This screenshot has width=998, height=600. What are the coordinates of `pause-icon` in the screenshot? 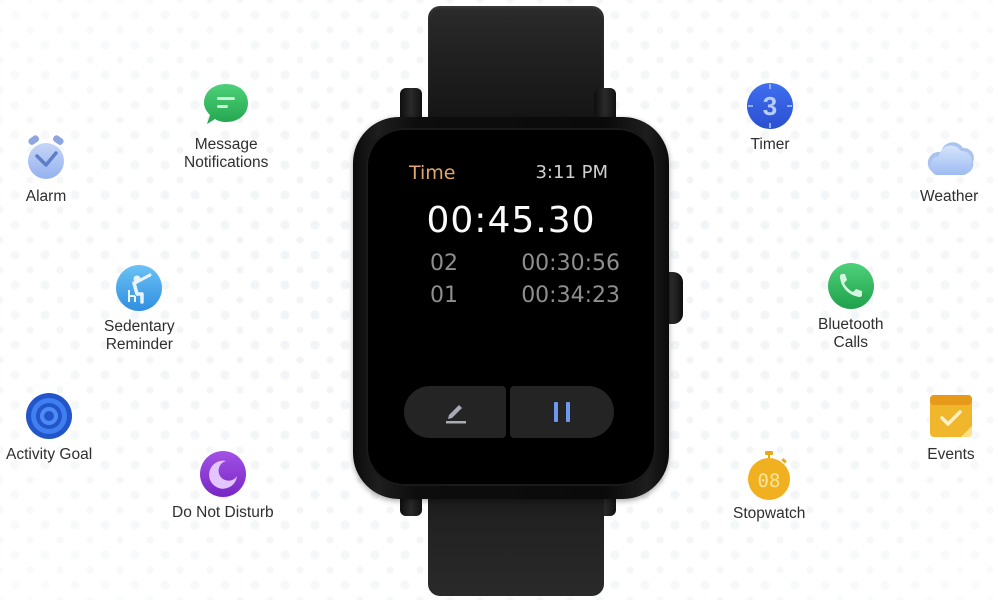 It's located at (562, 412).